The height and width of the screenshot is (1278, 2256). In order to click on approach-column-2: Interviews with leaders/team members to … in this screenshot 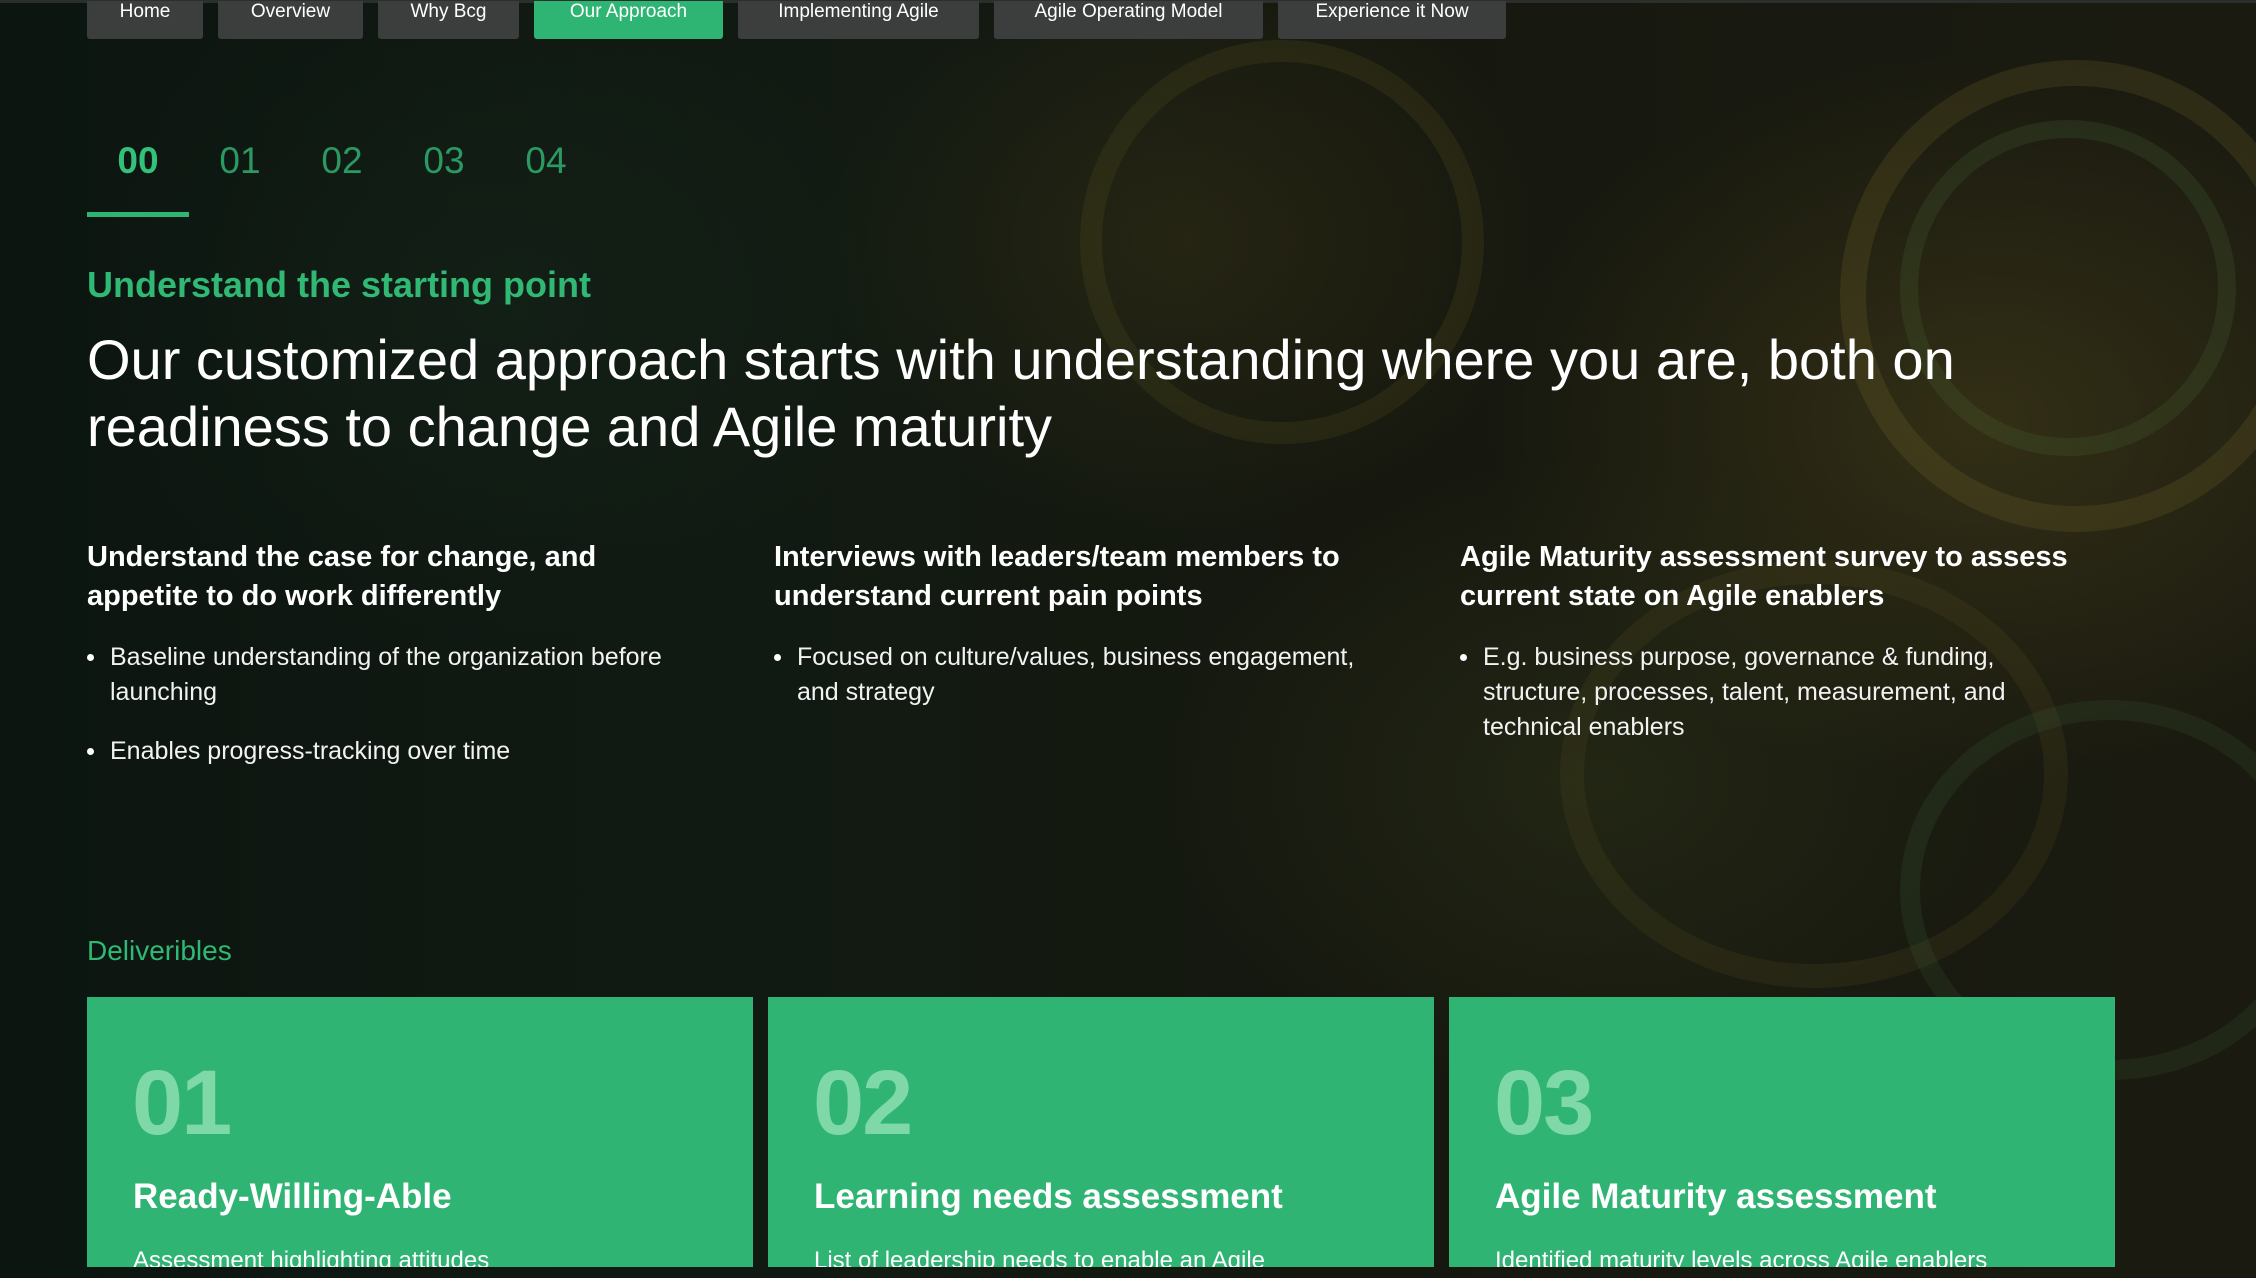, I will do `click(1084, 636)`.